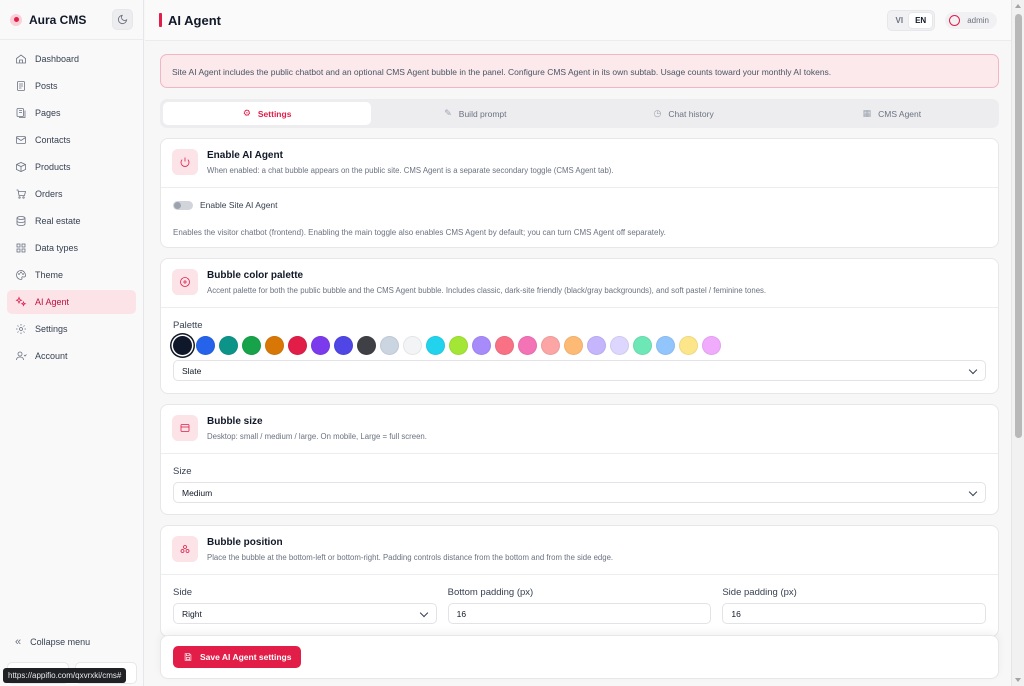  Describe the element at coordinates (185, 428) in the screenshot. I see `window-icon` at that location.